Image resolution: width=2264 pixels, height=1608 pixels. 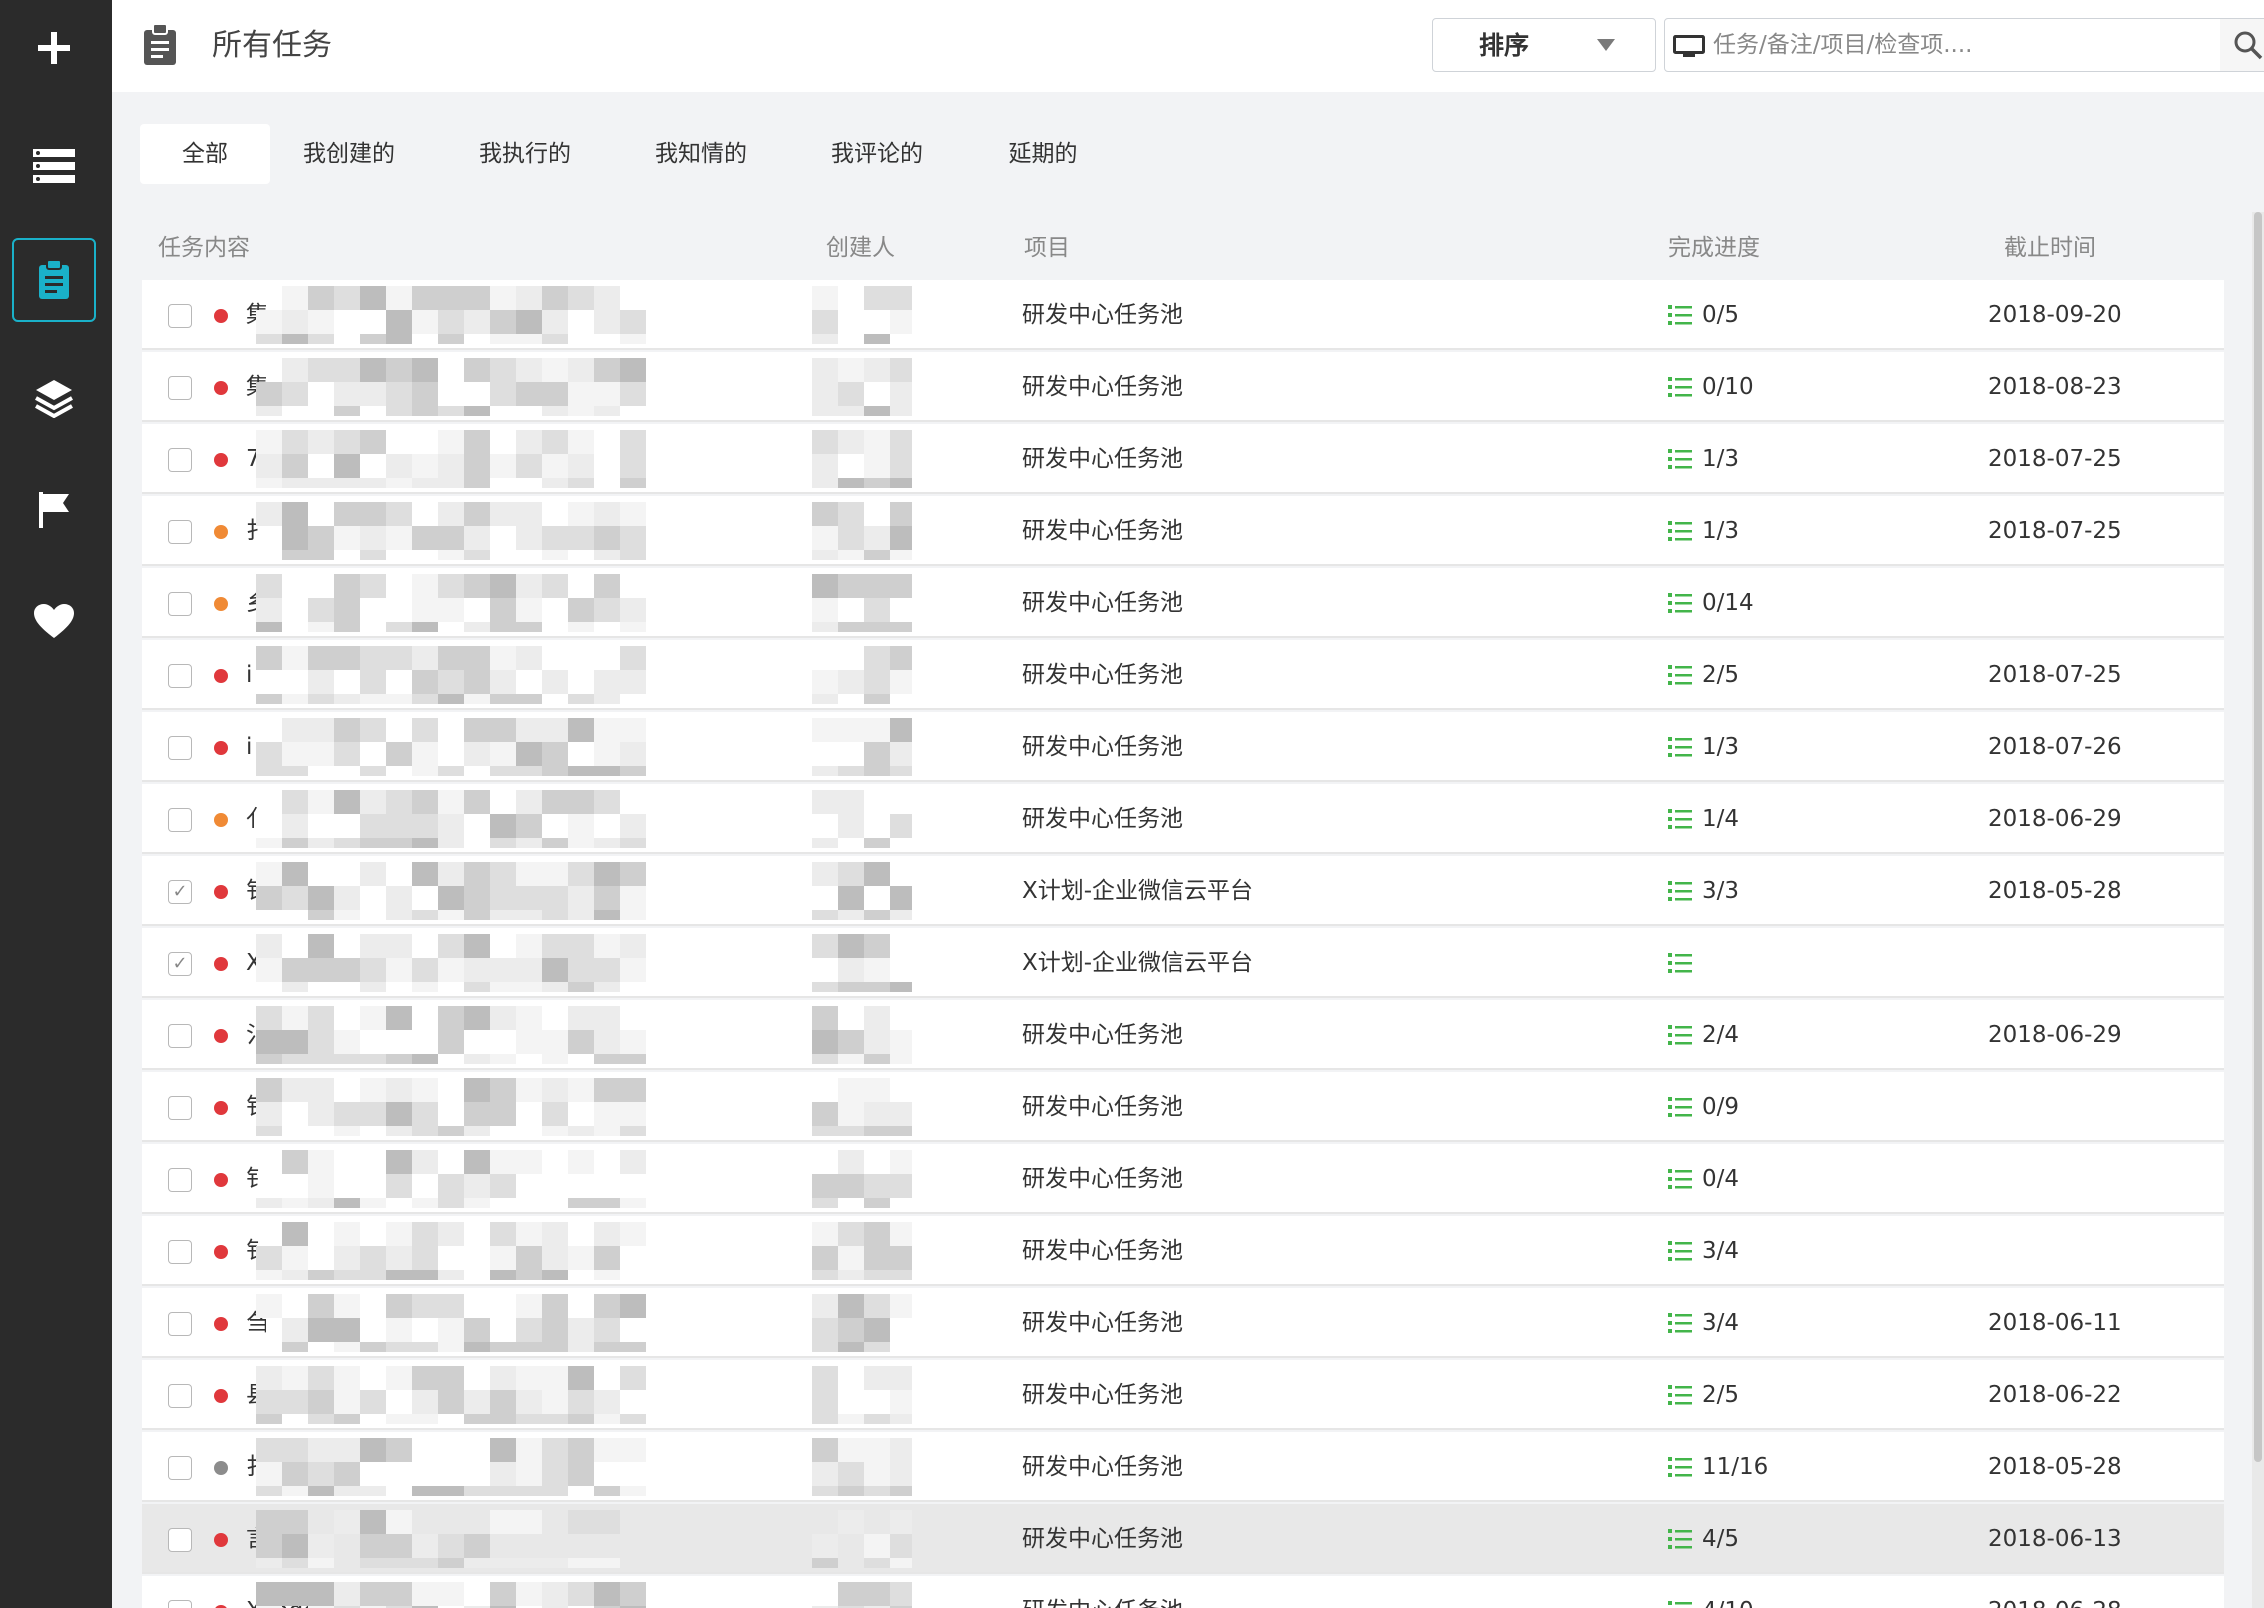 I want to click on table-row: 扌研发中心任务池11/162018-05-28, so click(x=1183, y=1467).